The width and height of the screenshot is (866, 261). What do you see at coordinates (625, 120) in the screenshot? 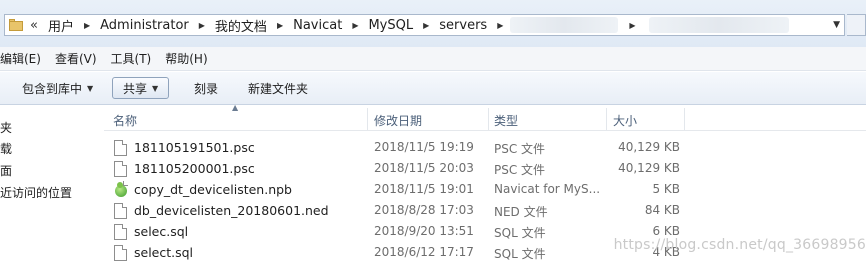
I see `column-header-size: 大小` at bounding box center [625, 120].